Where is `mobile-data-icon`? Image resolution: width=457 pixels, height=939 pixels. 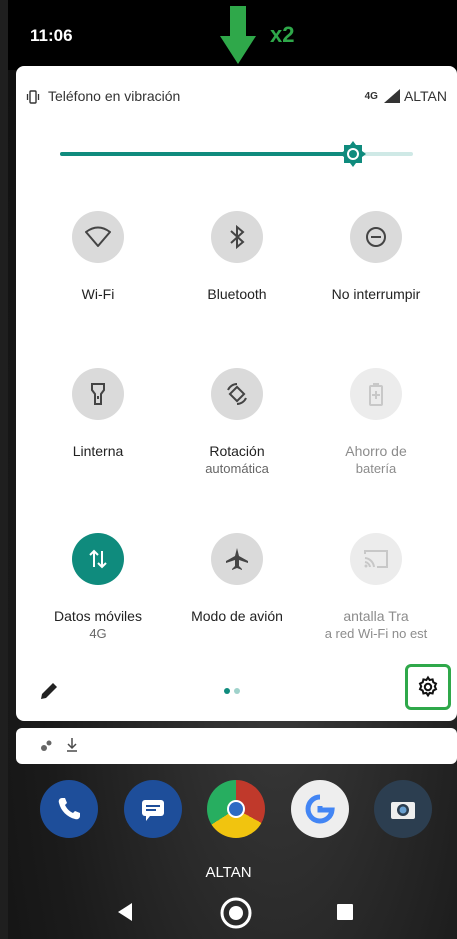
mobile-data-icon is located at coordinates (98, 559).